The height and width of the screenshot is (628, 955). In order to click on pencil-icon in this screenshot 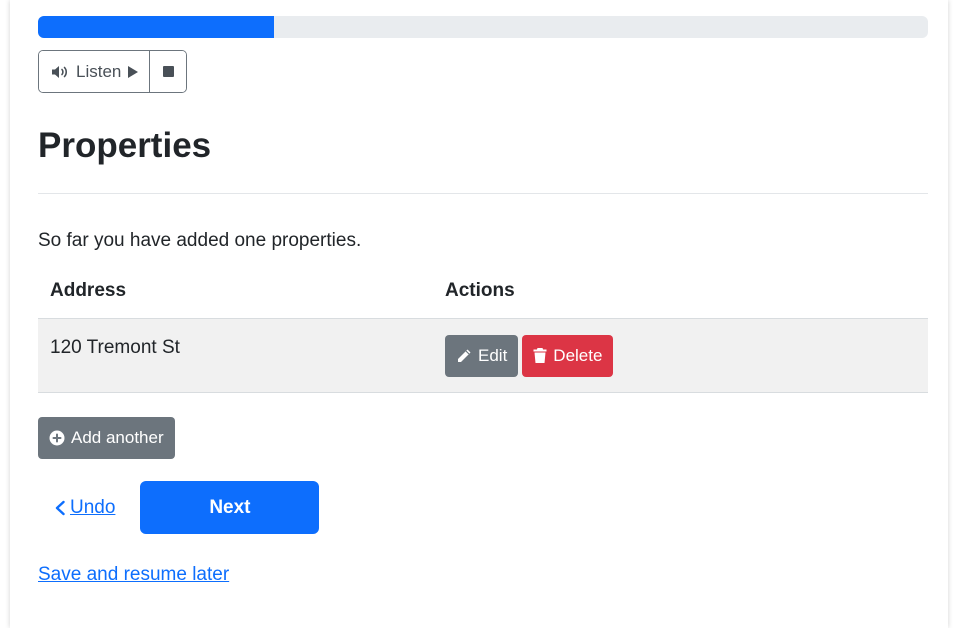, I will do `click(464, 356)`.